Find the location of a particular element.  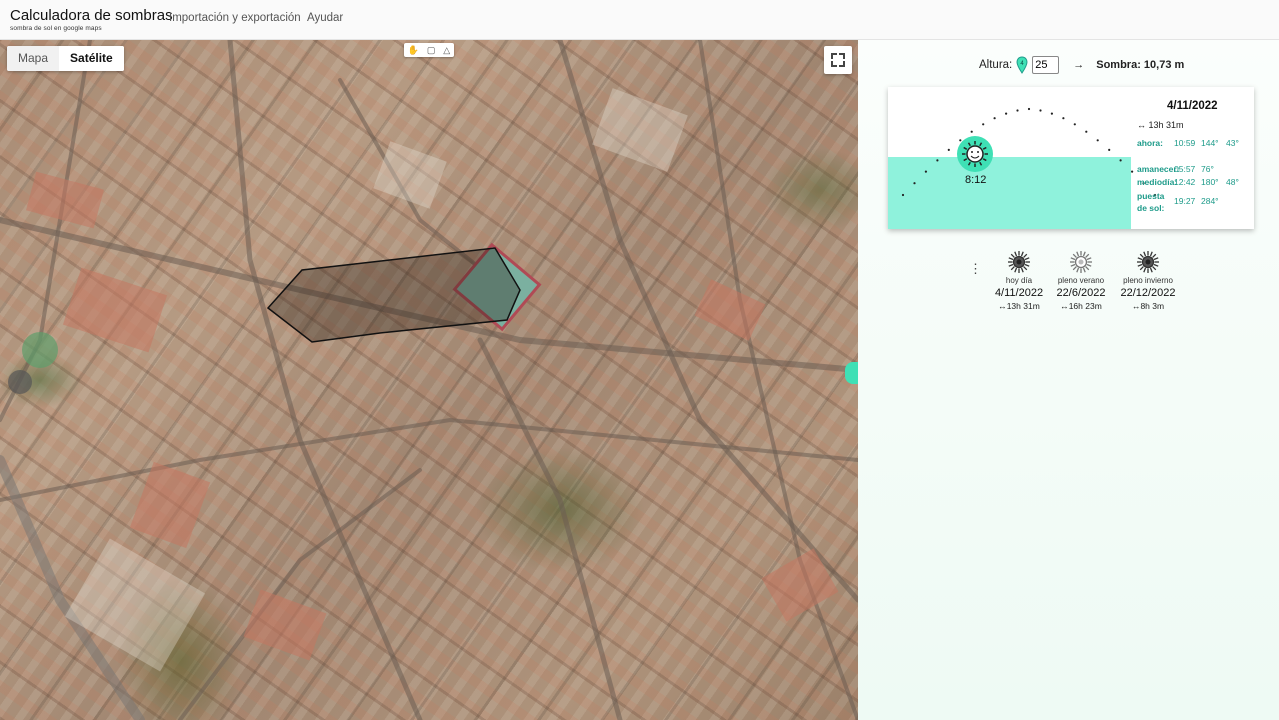

map-type-control: Mapa Satélite is located at coordinates (65, 58).